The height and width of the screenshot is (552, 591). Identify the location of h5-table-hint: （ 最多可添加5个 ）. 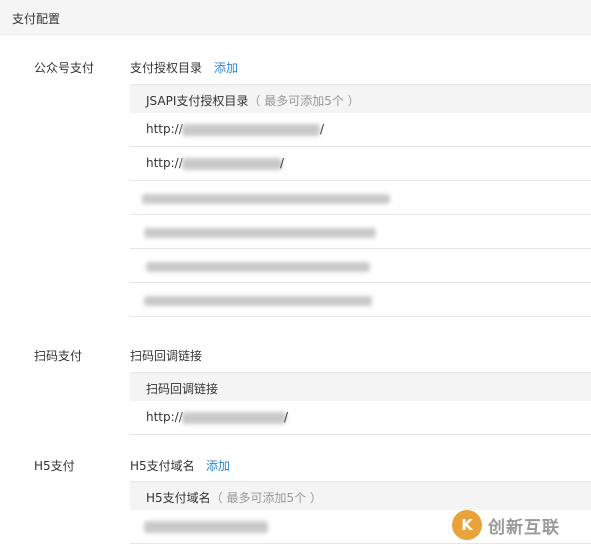
(266, 498).